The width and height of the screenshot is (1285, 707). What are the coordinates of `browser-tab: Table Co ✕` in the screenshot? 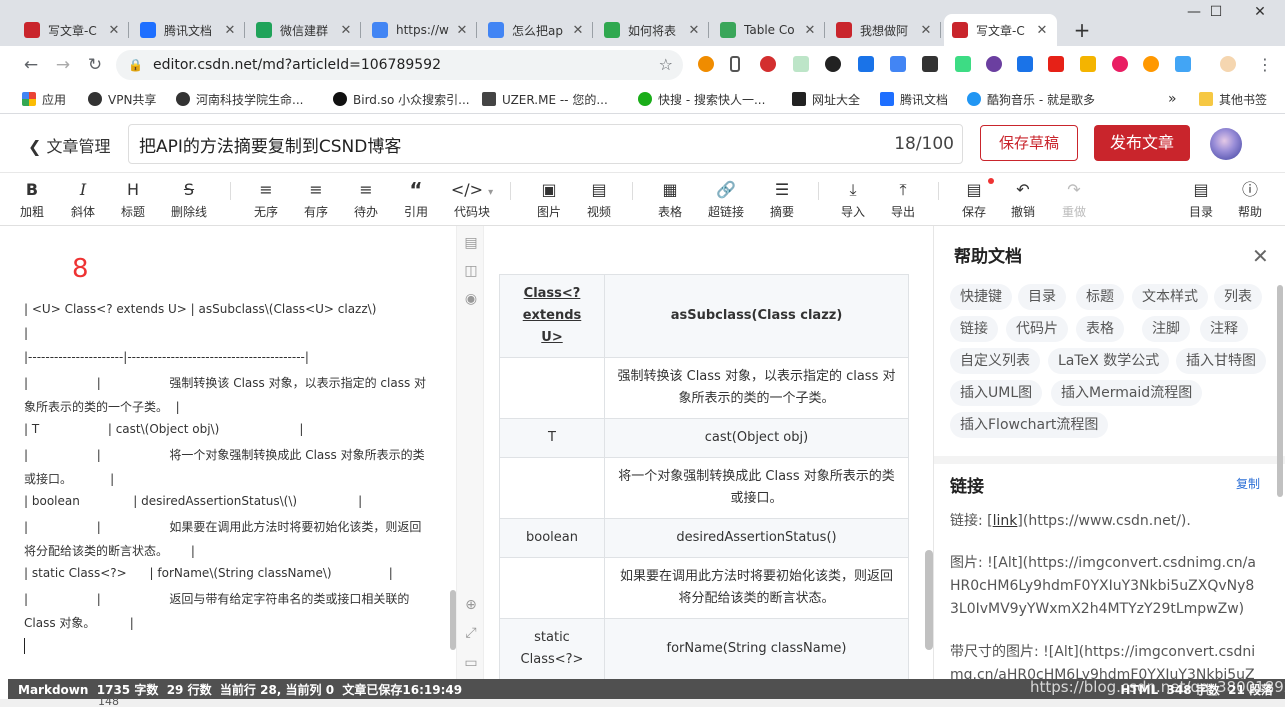 It's located at (768, 30).